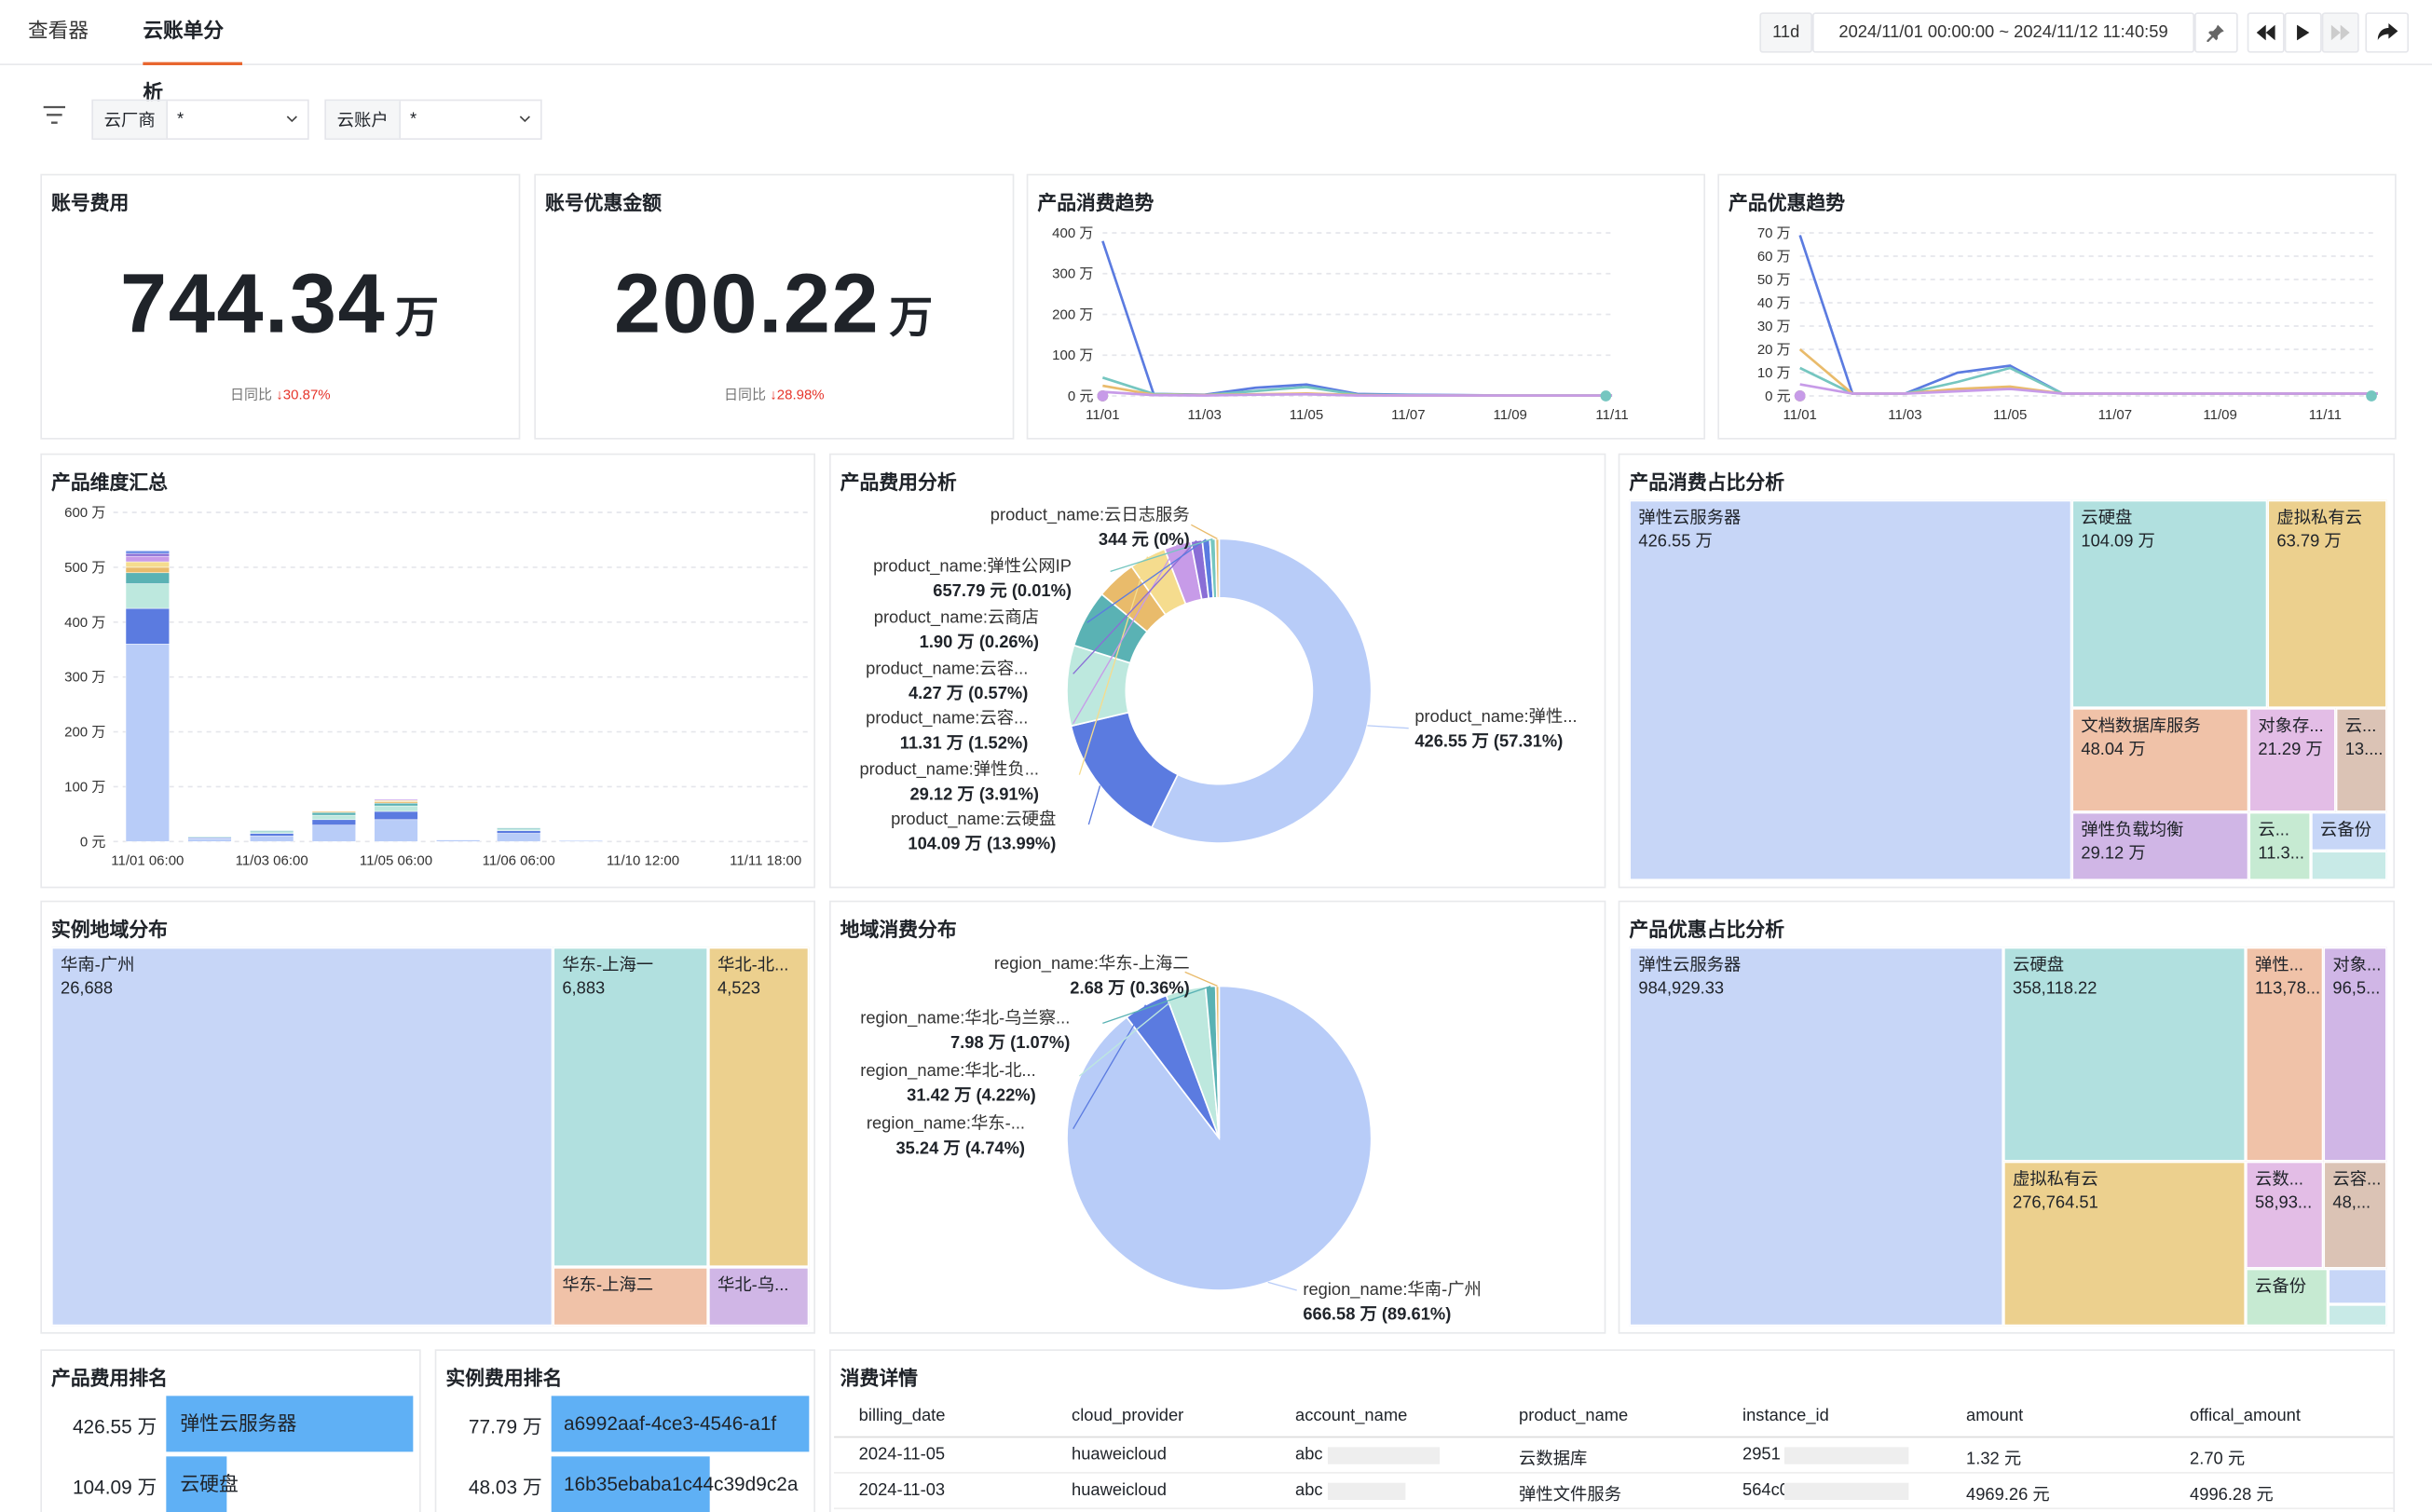 Image resolution: width=2432 pixels, height=1512 pixels. What do you see at coordinates (1786, 1416) in the screenshot?
I see `column-header: instance_id` at bounding box center [1786, 1416].